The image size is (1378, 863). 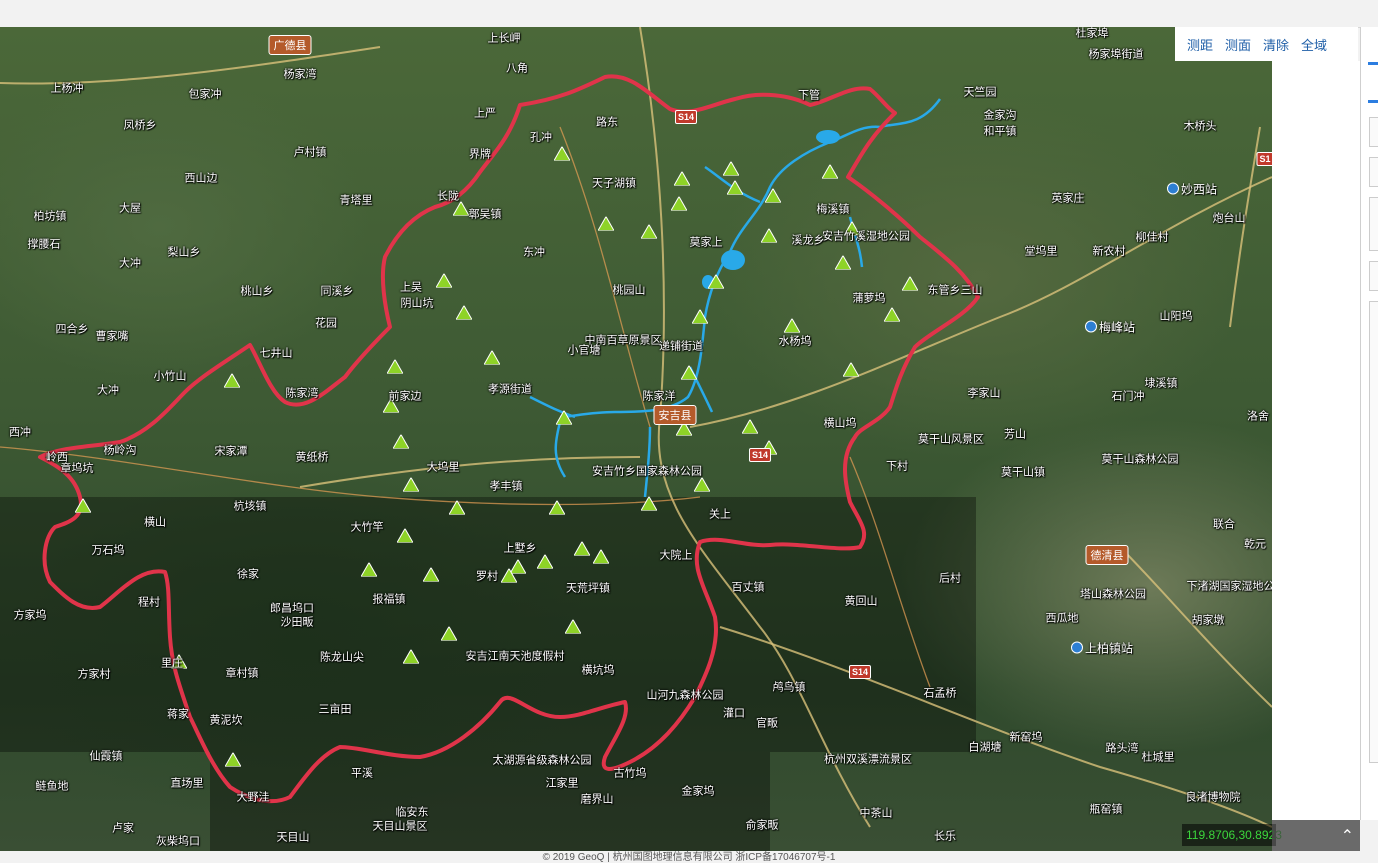 I want to click on county-label: 安吉县, so click(x=675, y=415).